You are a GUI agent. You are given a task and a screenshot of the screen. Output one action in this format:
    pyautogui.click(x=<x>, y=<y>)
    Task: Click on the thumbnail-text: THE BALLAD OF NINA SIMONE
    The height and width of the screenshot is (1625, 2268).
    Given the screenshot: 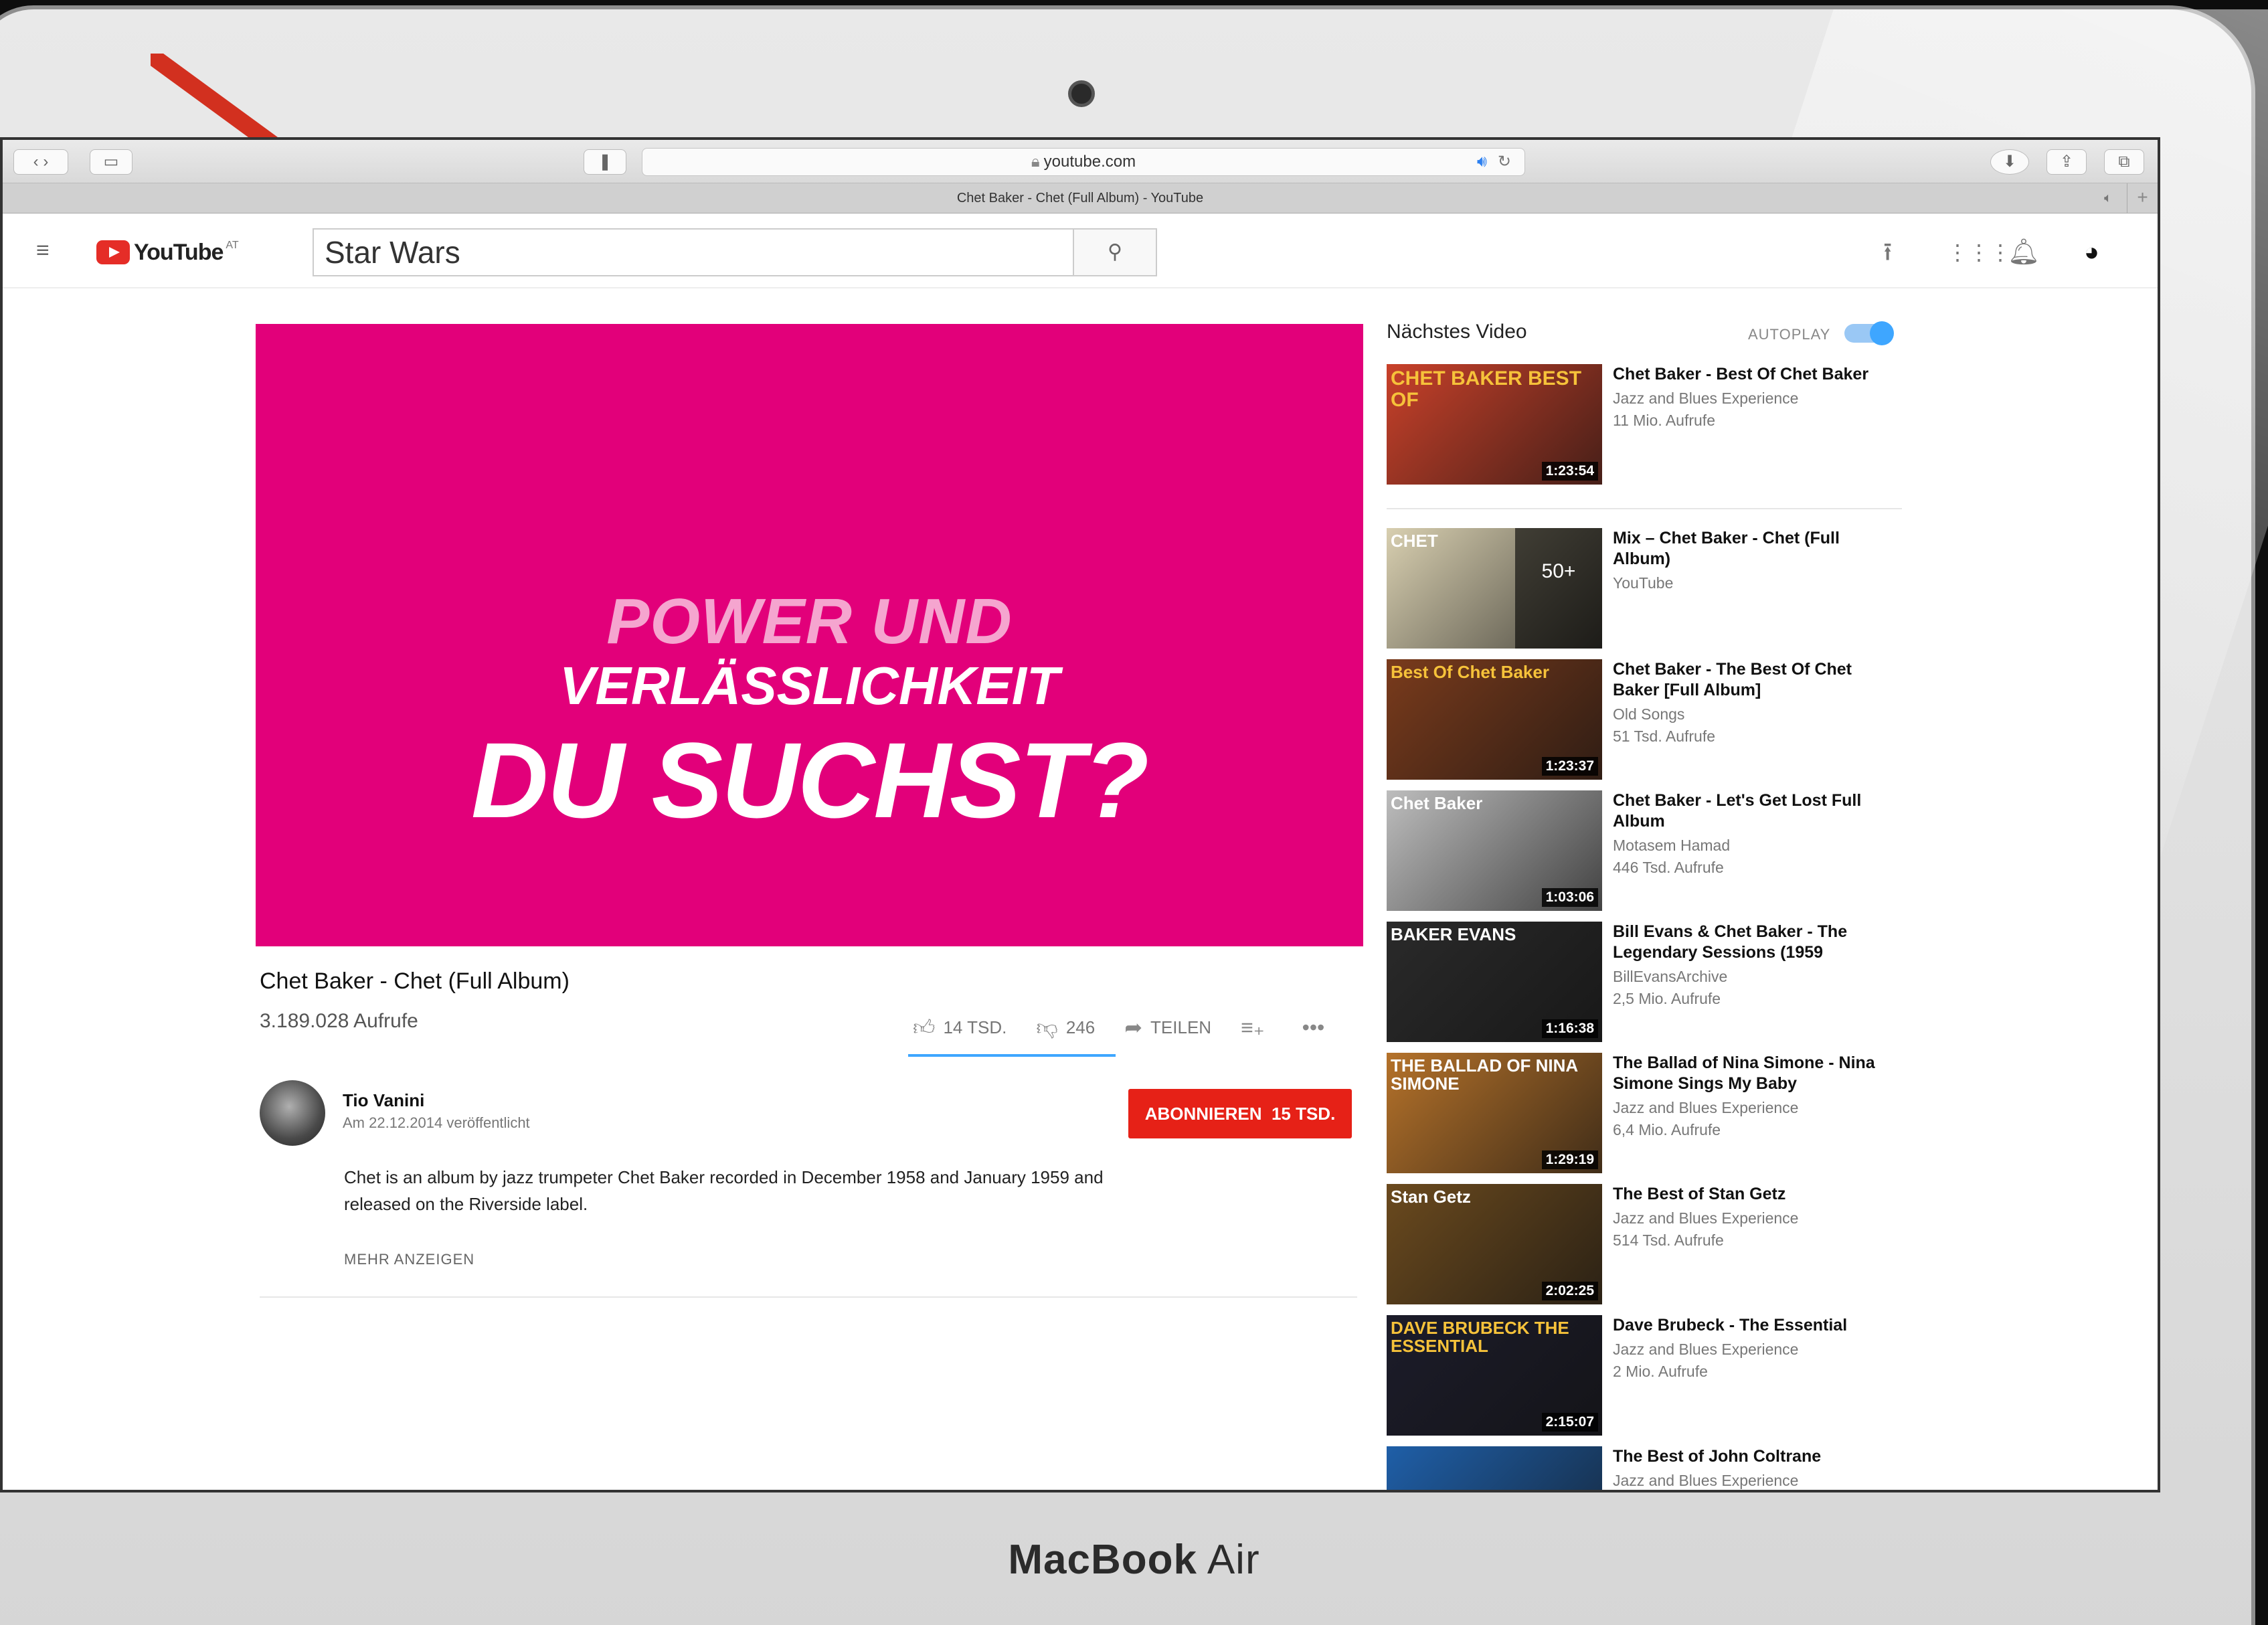 What is the action you would take?
    pyautogui.click(x=1484, y=1074)
    